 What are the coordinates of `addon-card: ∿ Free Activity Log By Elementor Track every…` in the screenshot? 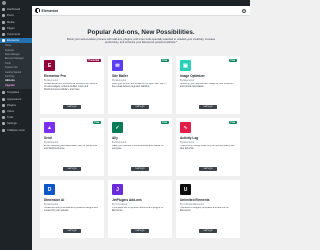 It's located at (208, 147).